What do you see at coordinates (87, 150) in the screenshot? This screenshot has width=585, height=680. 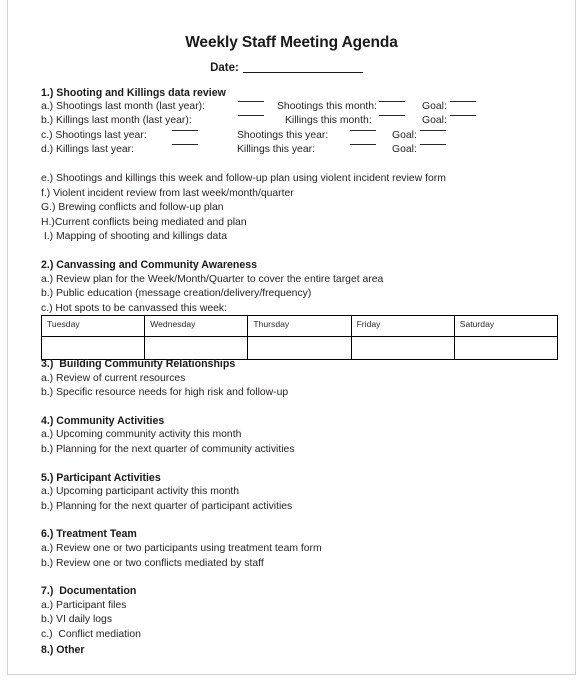 I see `data-row-d-label: d.) Killings last year:` at bounding box center [87, 150].